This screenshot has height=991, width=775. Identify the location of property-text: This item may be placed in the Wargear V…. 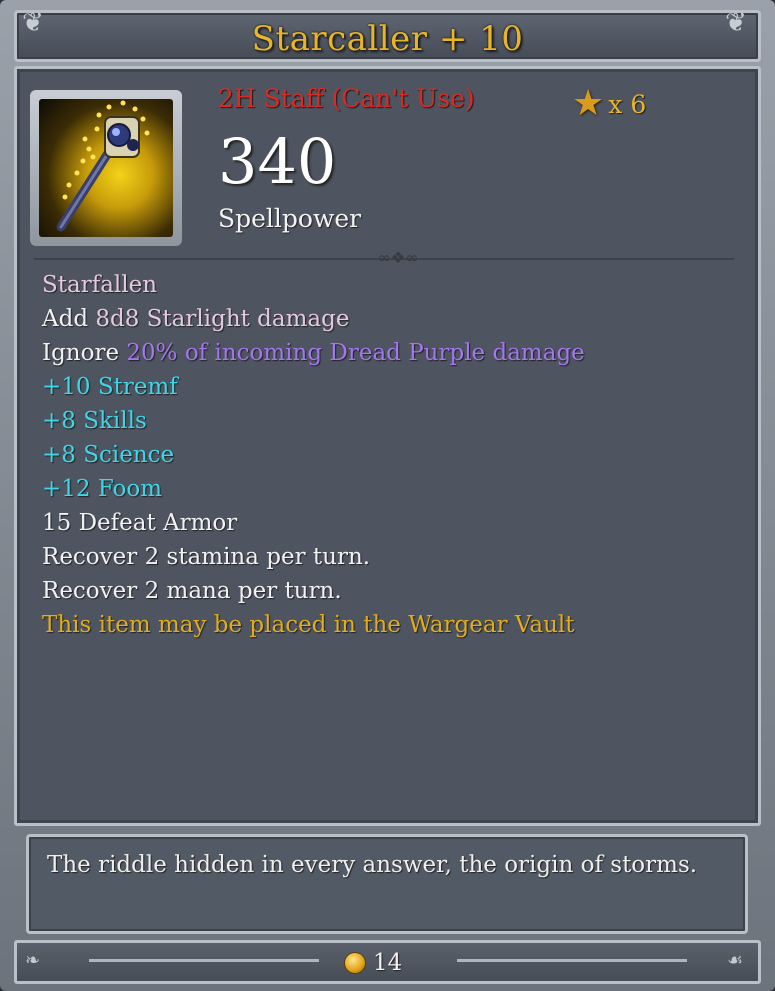
(308, 625).